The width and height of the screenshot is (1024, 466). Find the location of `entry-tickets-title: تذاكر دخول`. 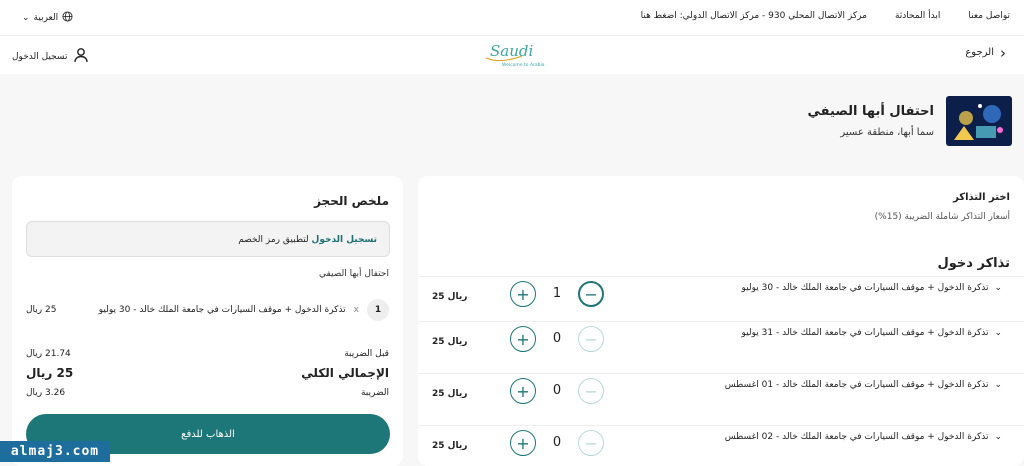

entry-tickets-title: تذاكر دخول is located at coordinates (974, 263).